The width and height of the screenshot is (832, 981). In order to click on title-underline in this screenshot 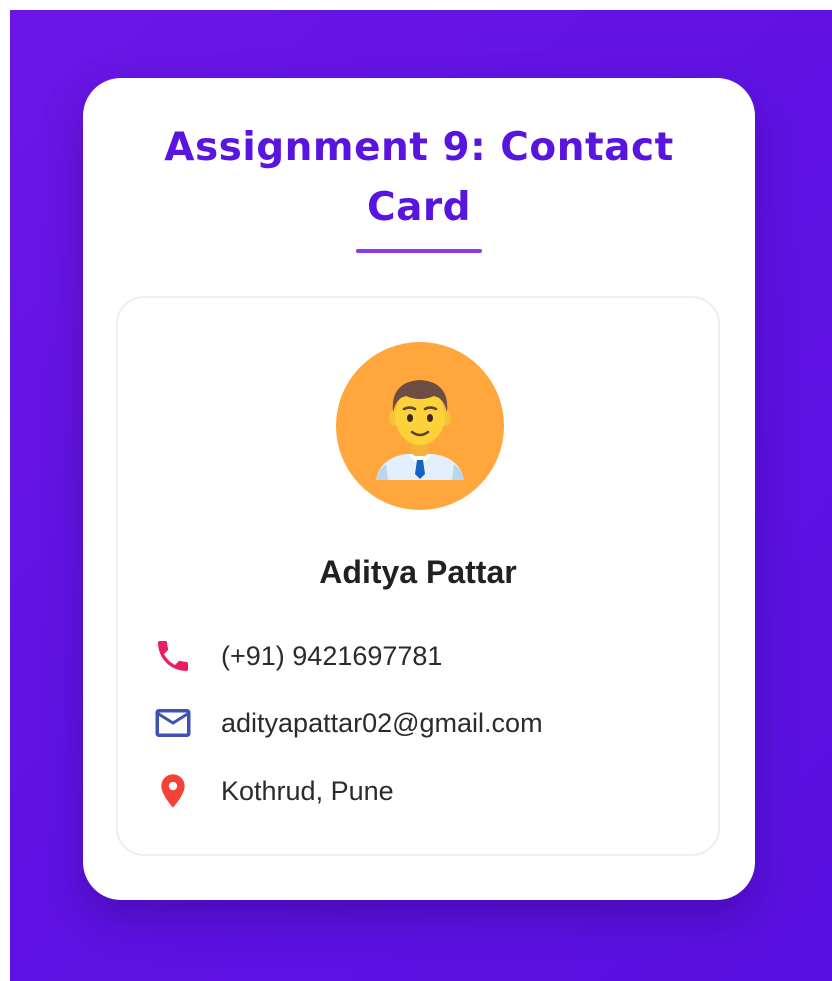, I will do `click(419, 251)`.